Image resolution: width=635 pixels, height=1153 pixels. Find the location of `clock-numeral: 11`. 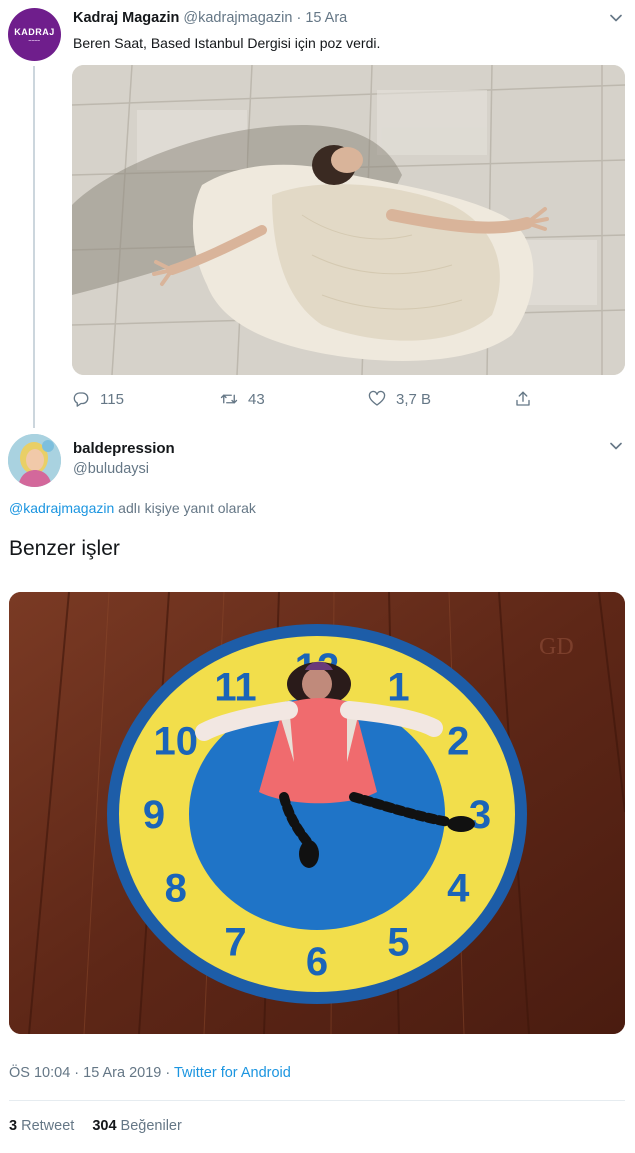

clock-numeral: 11 is located at coordinates (235, 688).